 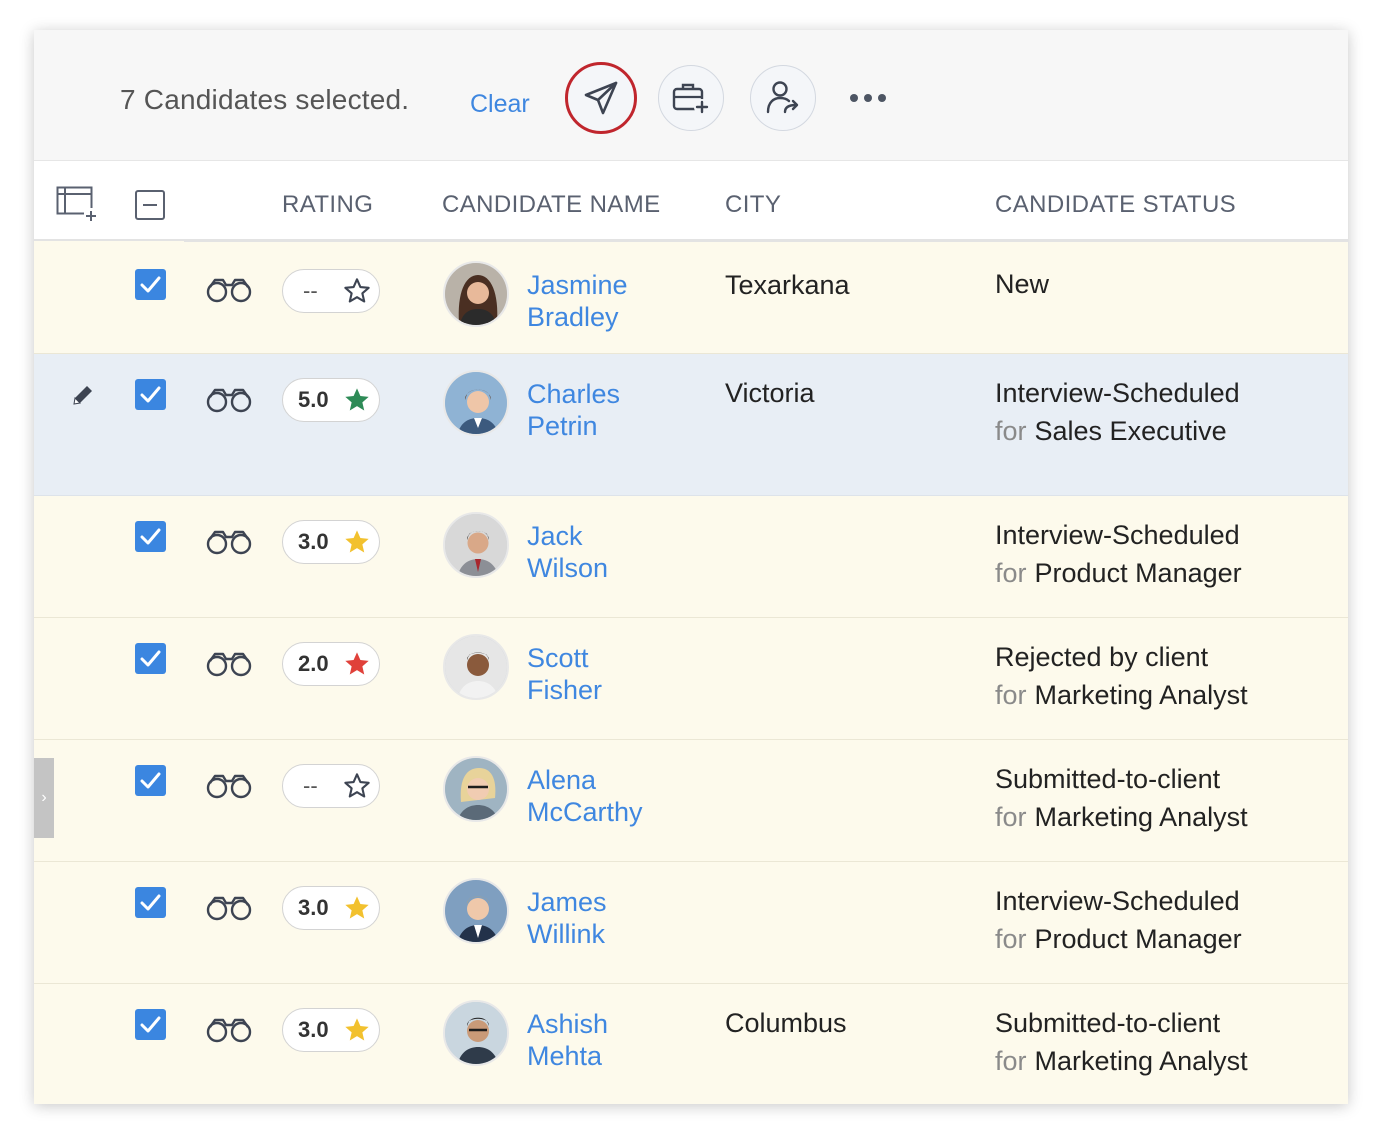 I want to click on candidate-name-link: James Willink, so click(x=567, y=918).